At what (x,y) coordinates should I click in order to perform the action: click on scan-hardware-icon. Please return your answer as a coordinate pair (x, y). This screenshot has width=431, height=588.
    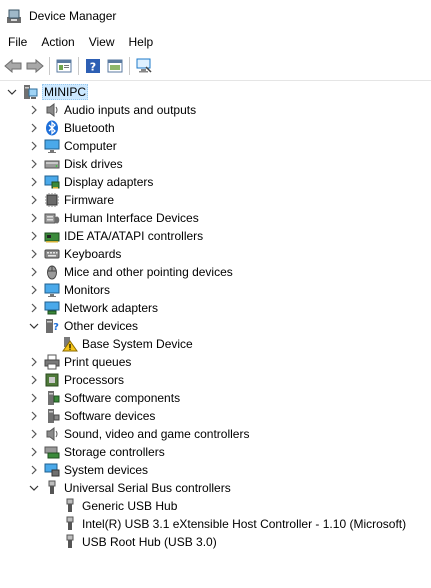
    Looking at the image, I should click on (144, 66).